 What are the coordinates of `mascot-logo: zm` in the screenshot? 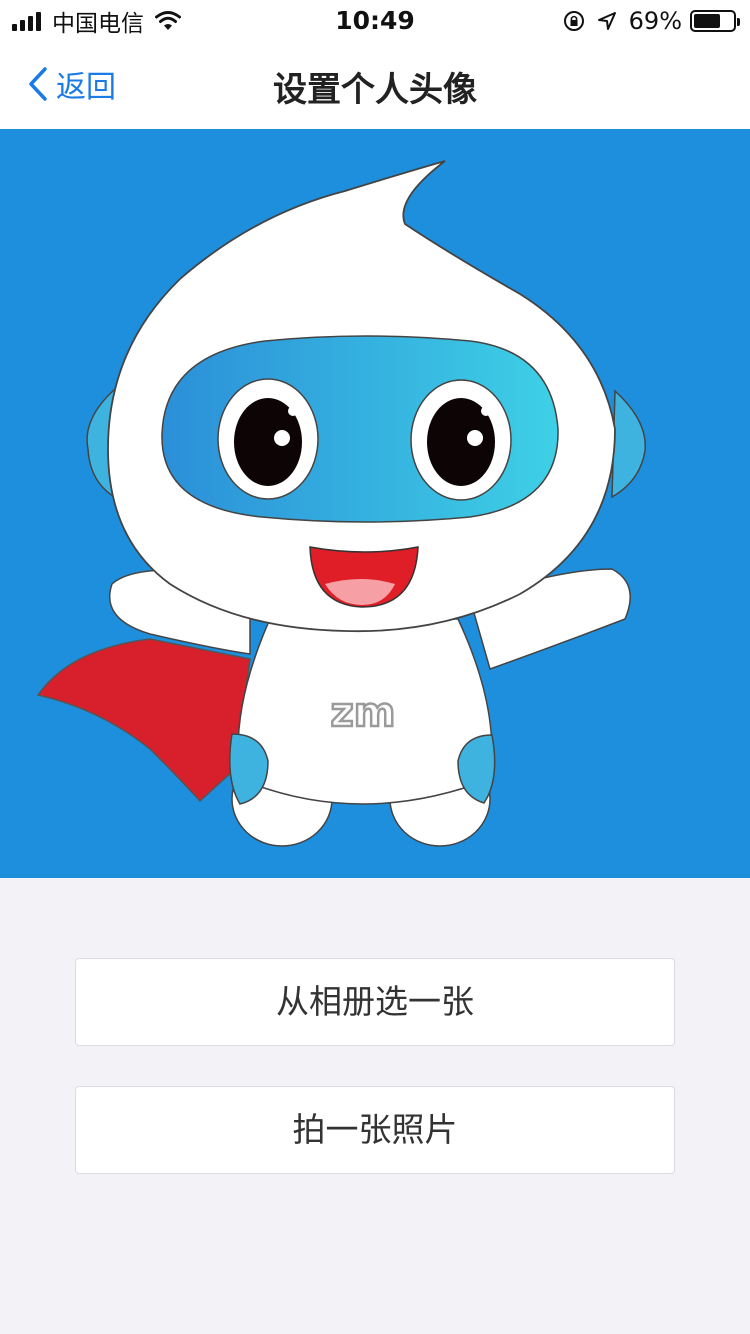 It's located at (363, 713).